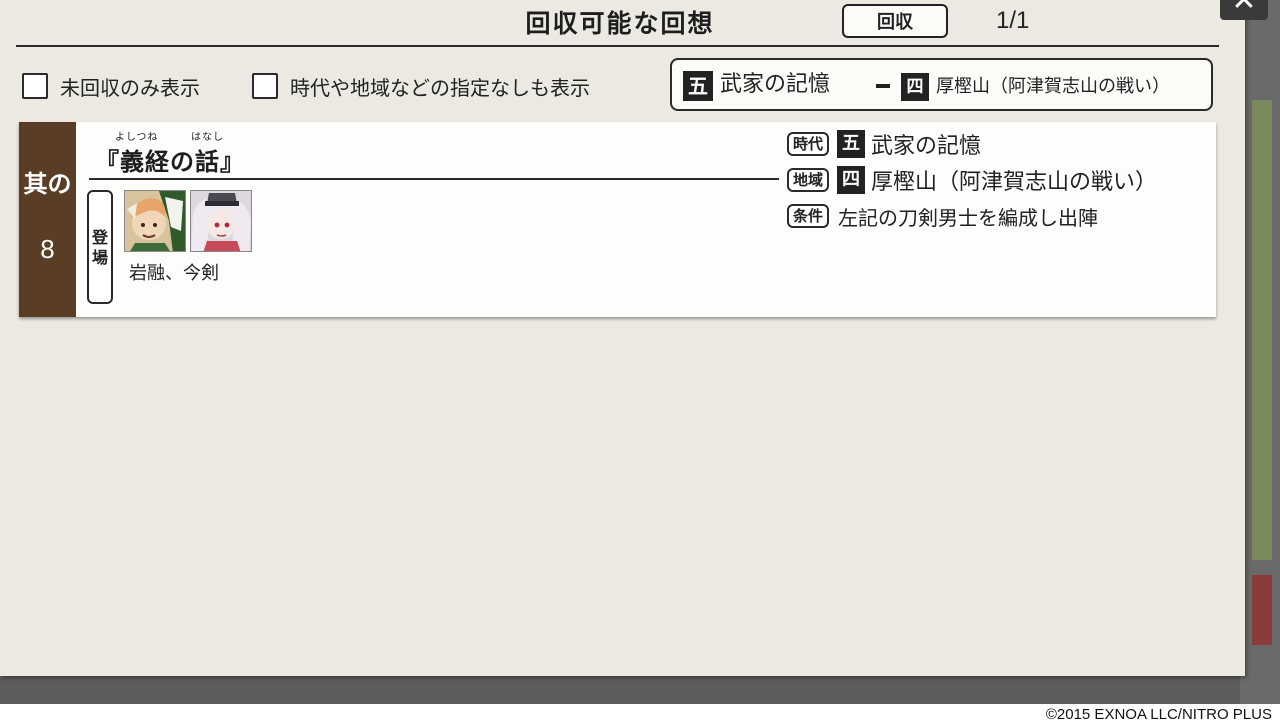 Image resolution: width=1280 pixels, height=724 pixels. I want to click on collect-button: 回収, so click(895, 21).